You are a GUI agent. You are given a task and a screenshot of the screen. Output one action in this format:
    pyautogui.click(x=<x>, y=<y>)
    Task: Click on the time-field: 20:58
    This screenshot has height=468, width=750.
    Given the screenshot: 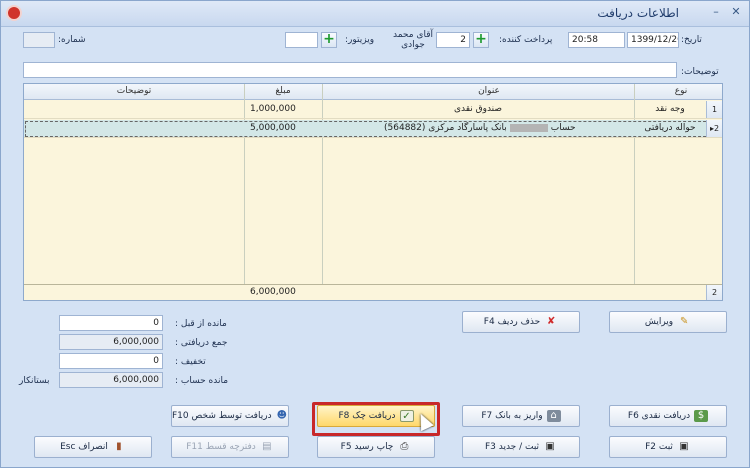 What is the action you would take?
    pyautogui.click(x=596, y=40)
    